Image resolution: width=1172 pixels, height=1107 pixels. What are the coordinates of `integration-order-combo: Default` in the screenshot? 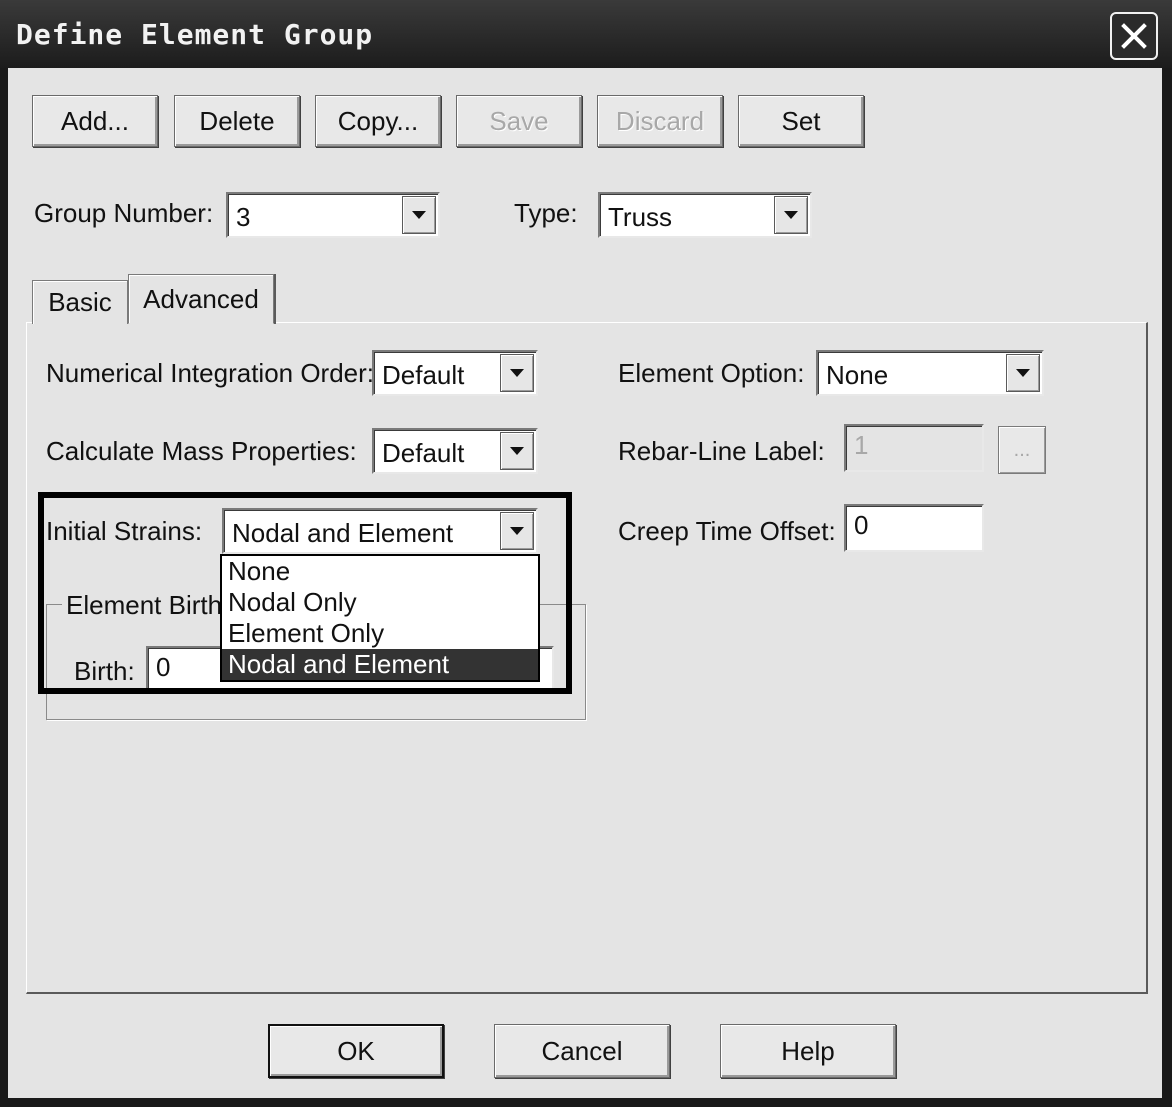 It's located at (455, 373).